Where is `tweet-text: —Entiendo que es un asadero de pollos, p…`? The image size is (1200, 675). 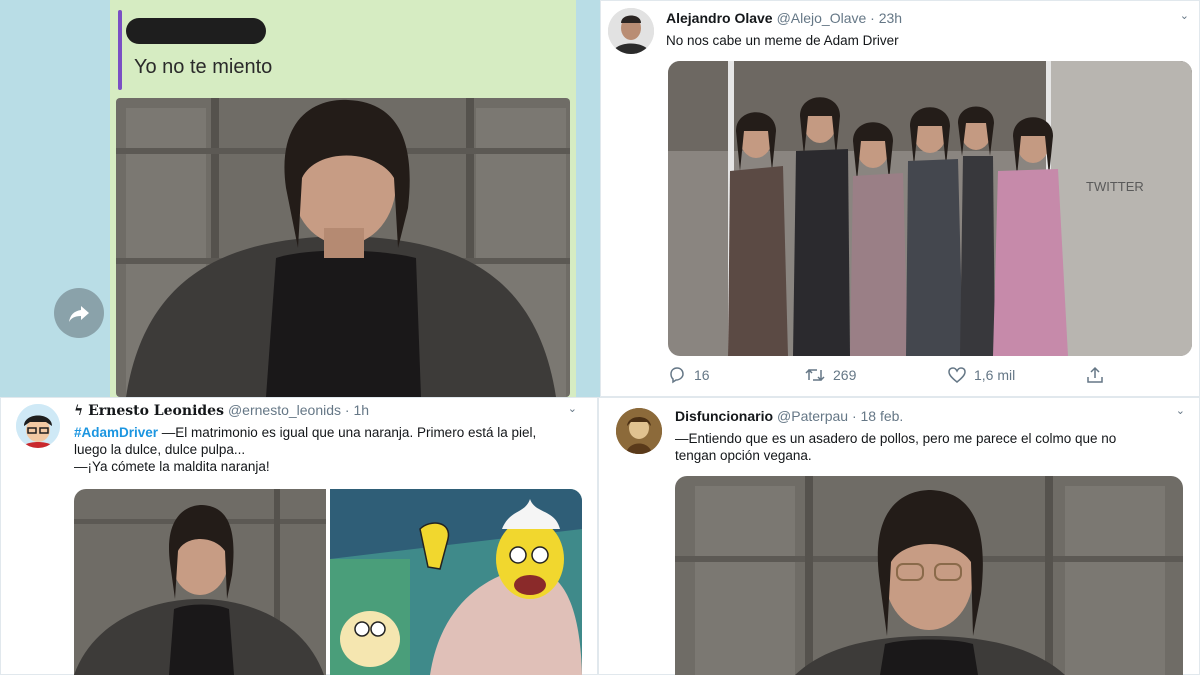
tweet-text: —Entiendo que es un asadero de pollos, p… is located at coordinates (932, 447).